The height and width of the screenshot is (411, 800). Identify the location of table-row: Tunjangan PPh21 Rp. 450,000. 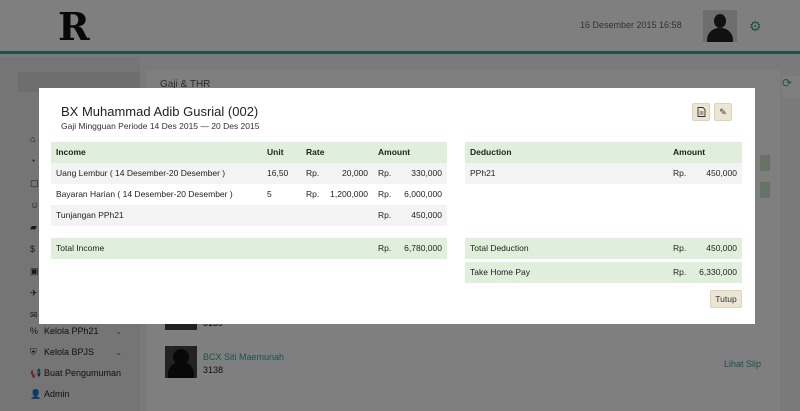
(249, 215).